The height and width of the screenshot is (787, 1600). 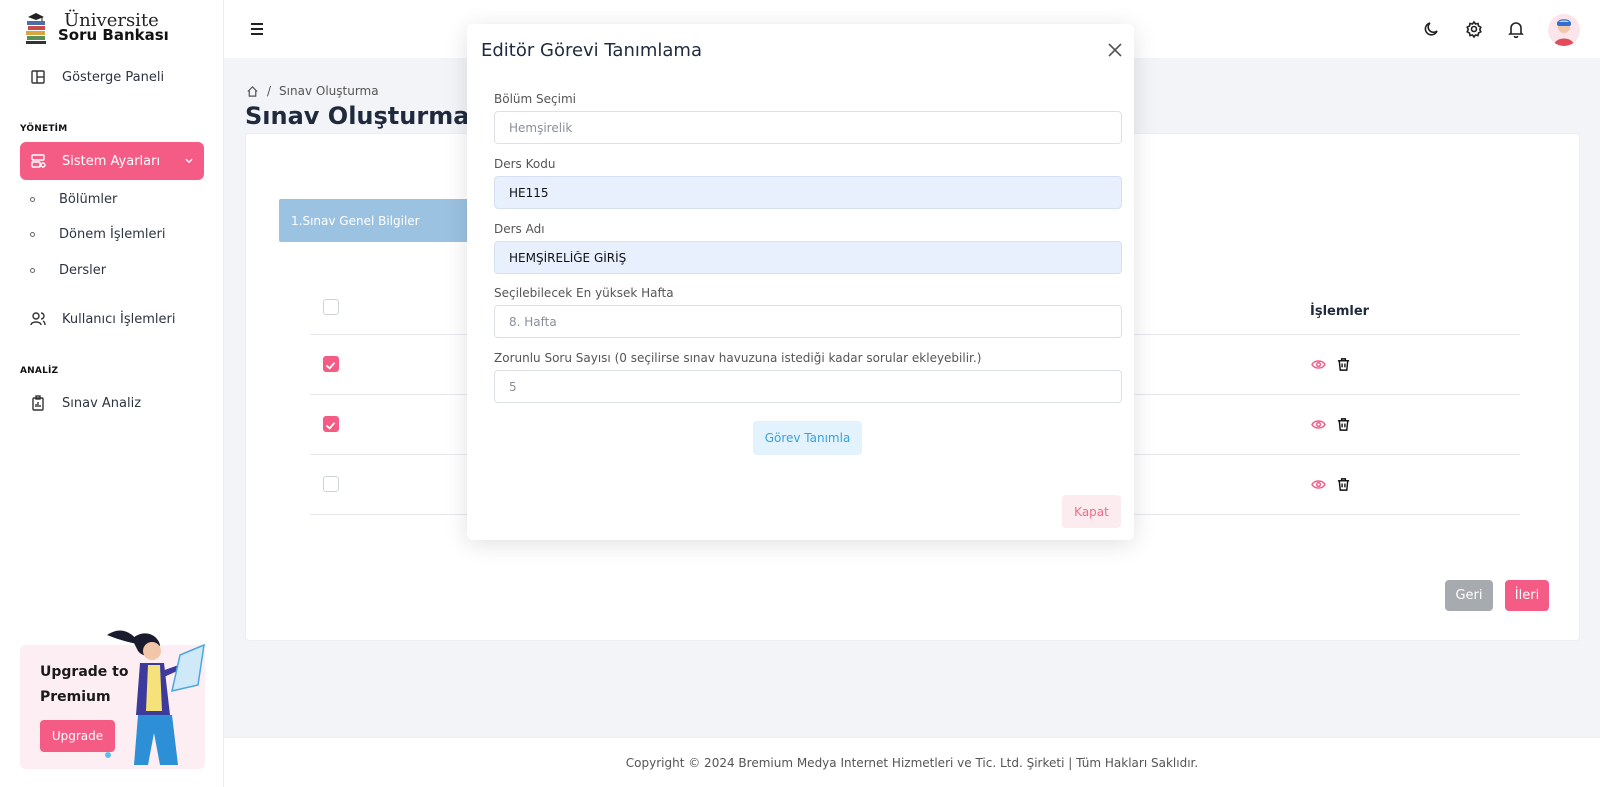 What do you see at coordinates (1115, 50) in the screenshot?
I see `close-icon` at bounding box center [1115, 50].